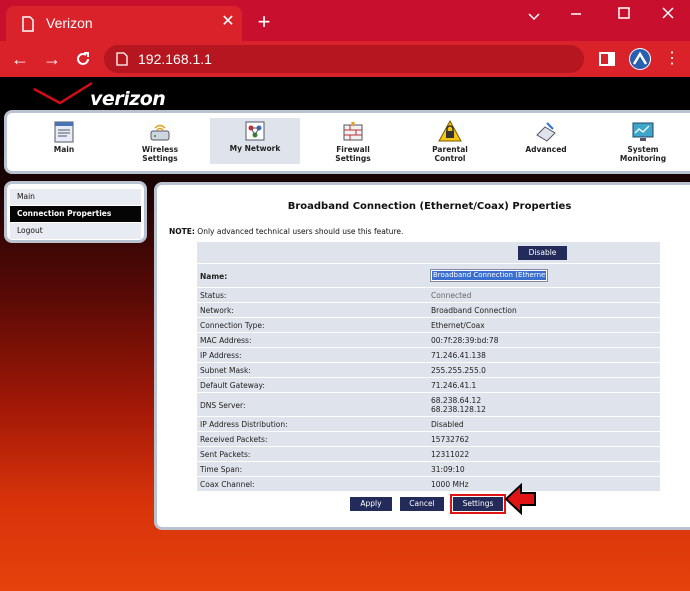 This screenshot has height=591, width=690. What do you see at coordinates (175, 59) in the screenshot?
I see `address-text: 192.168.1.1` at bounding box center [175, 59].